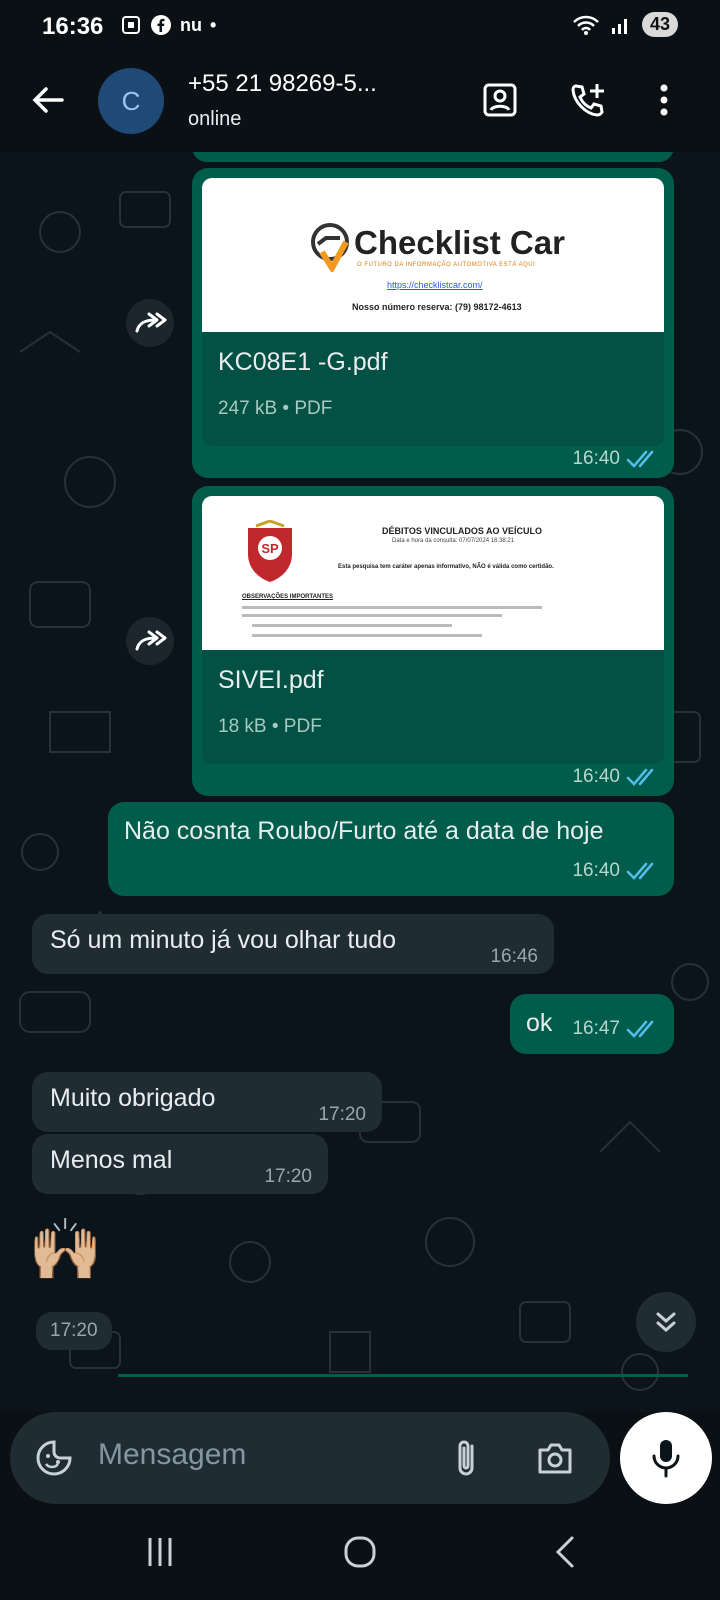 The image size is (720, 1600). What do you see at coordinates (596, 1028) in the screenshot?
I see `message-time: 16:47` at bounding box center [596, 1028].